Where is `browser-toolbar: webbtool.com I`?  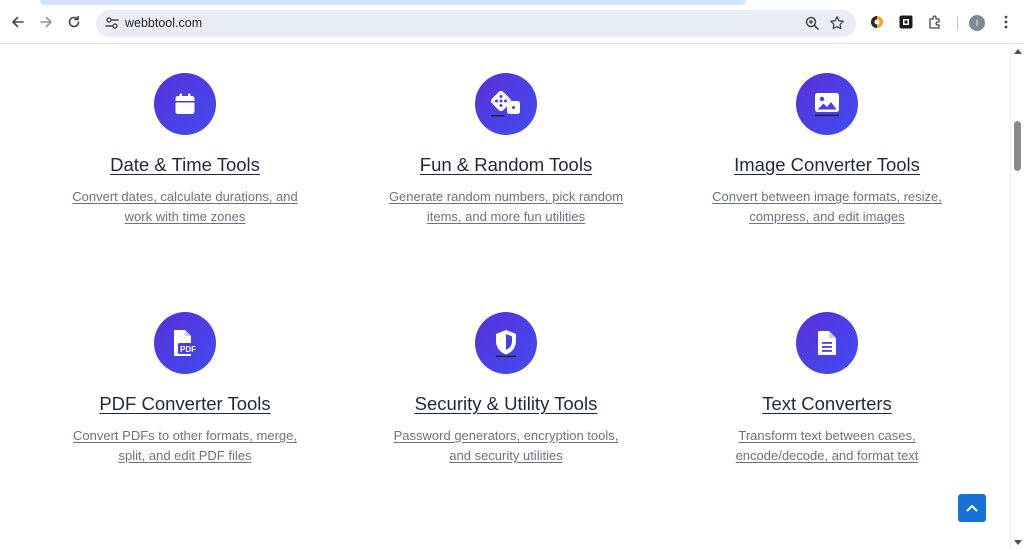
browser-toolbar: webbtool.com I is located at coordinates (512, 22).